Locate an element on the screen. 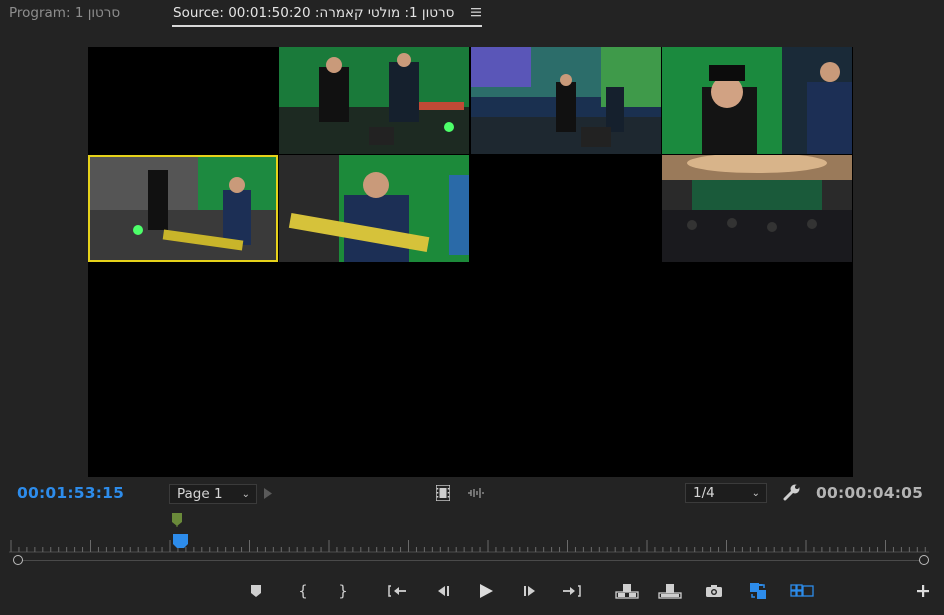 Image resolution: width=944 pixels, height=615 pixels. step-forward-icon is located at coordinates (529, 591).